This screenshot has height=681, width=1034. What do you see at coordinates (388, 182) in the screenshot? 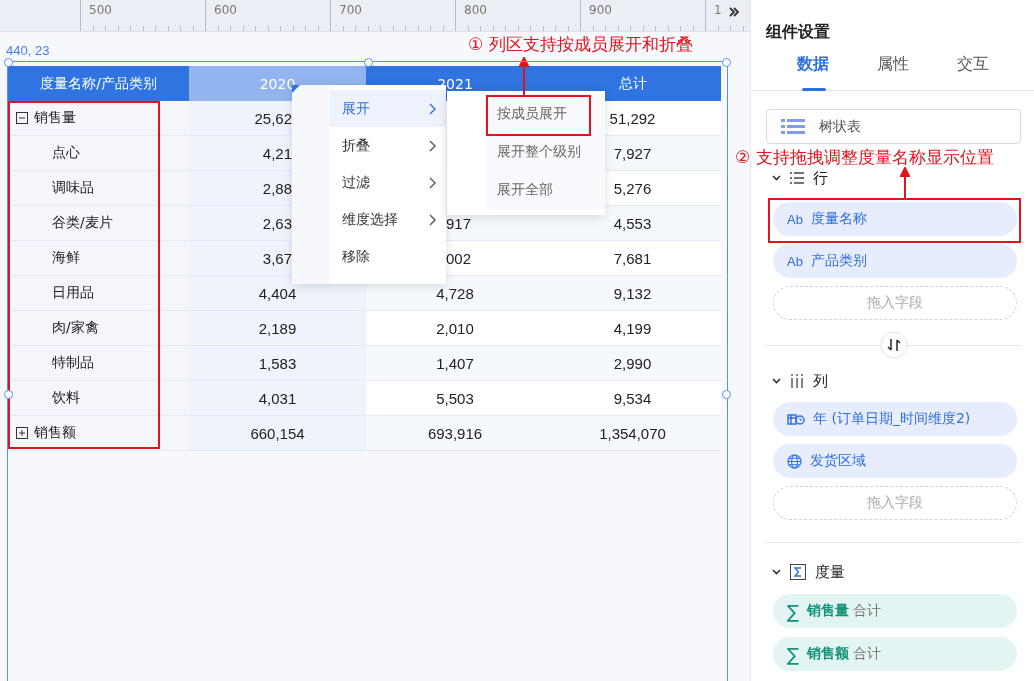
I see `menu-item: 过滤` at bounding box center [388, 182].